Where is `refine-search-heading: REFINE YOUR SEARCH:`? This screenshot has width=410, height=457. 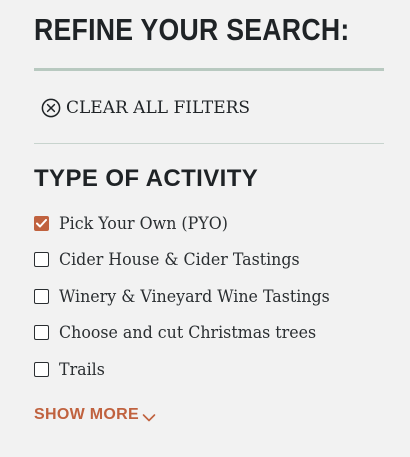 refine-search-heading: REFINE YOUR SEARCH: is located at coordinates (192, 29).